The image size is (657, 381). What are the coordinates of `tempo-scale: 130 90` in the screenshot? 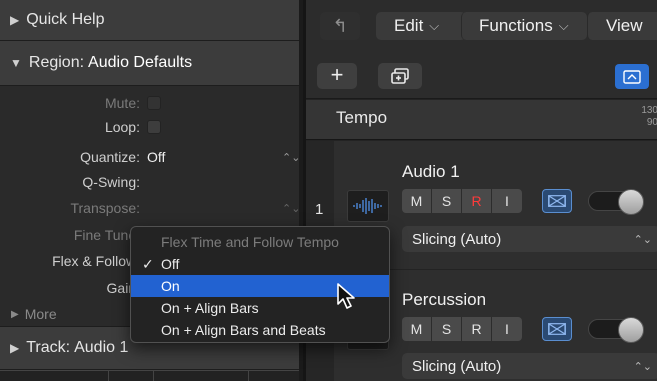 It's located at (649, 117).